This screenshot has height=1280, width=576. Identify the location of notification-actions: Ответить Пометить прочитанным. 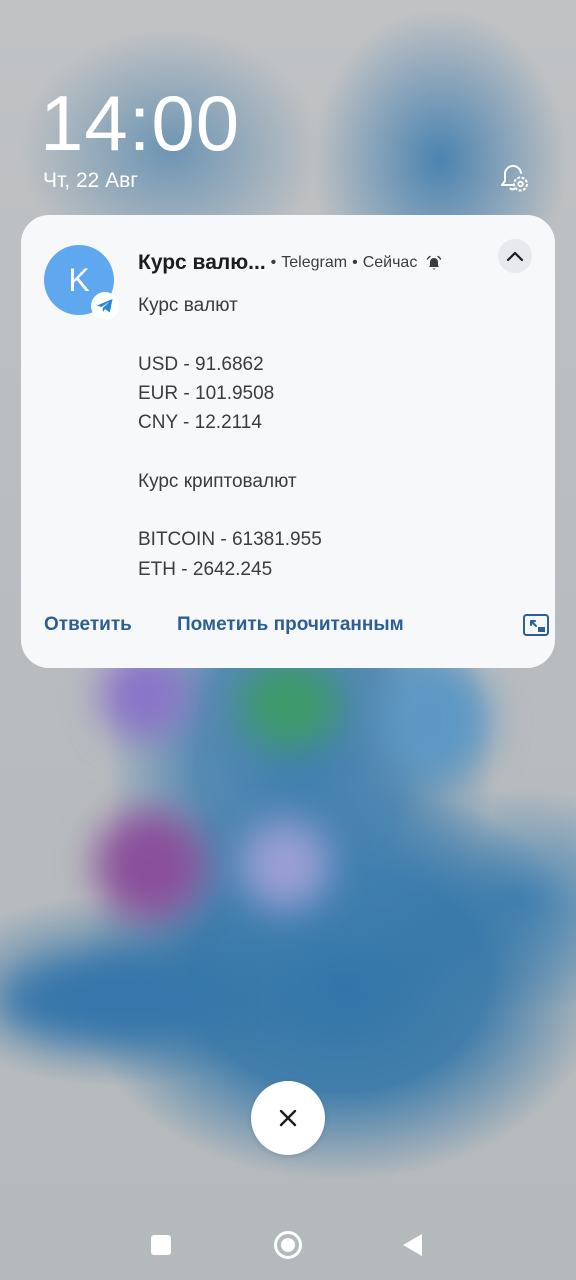
(296, 625).